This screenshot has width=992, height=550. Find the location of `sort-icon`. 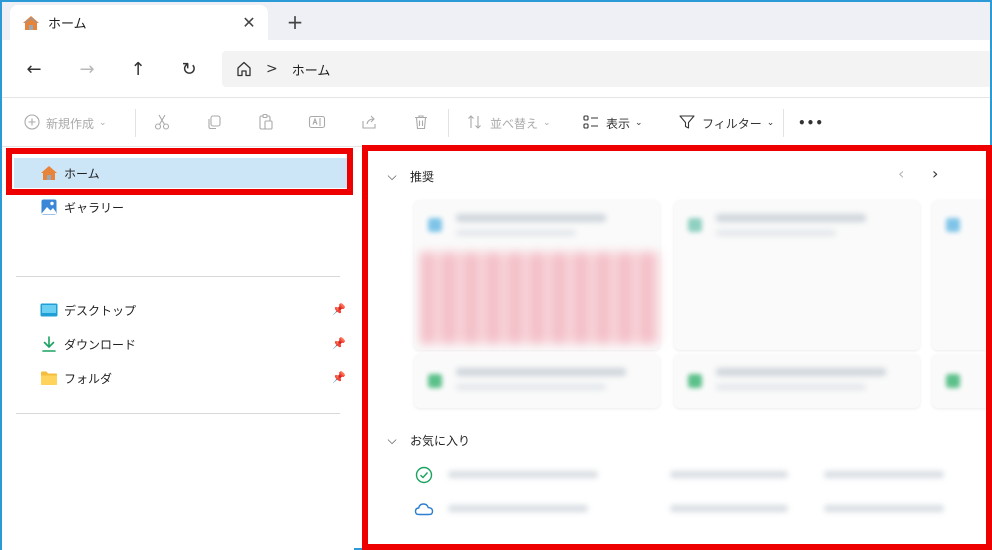

sort-icon is located at coordinates (475, 123).